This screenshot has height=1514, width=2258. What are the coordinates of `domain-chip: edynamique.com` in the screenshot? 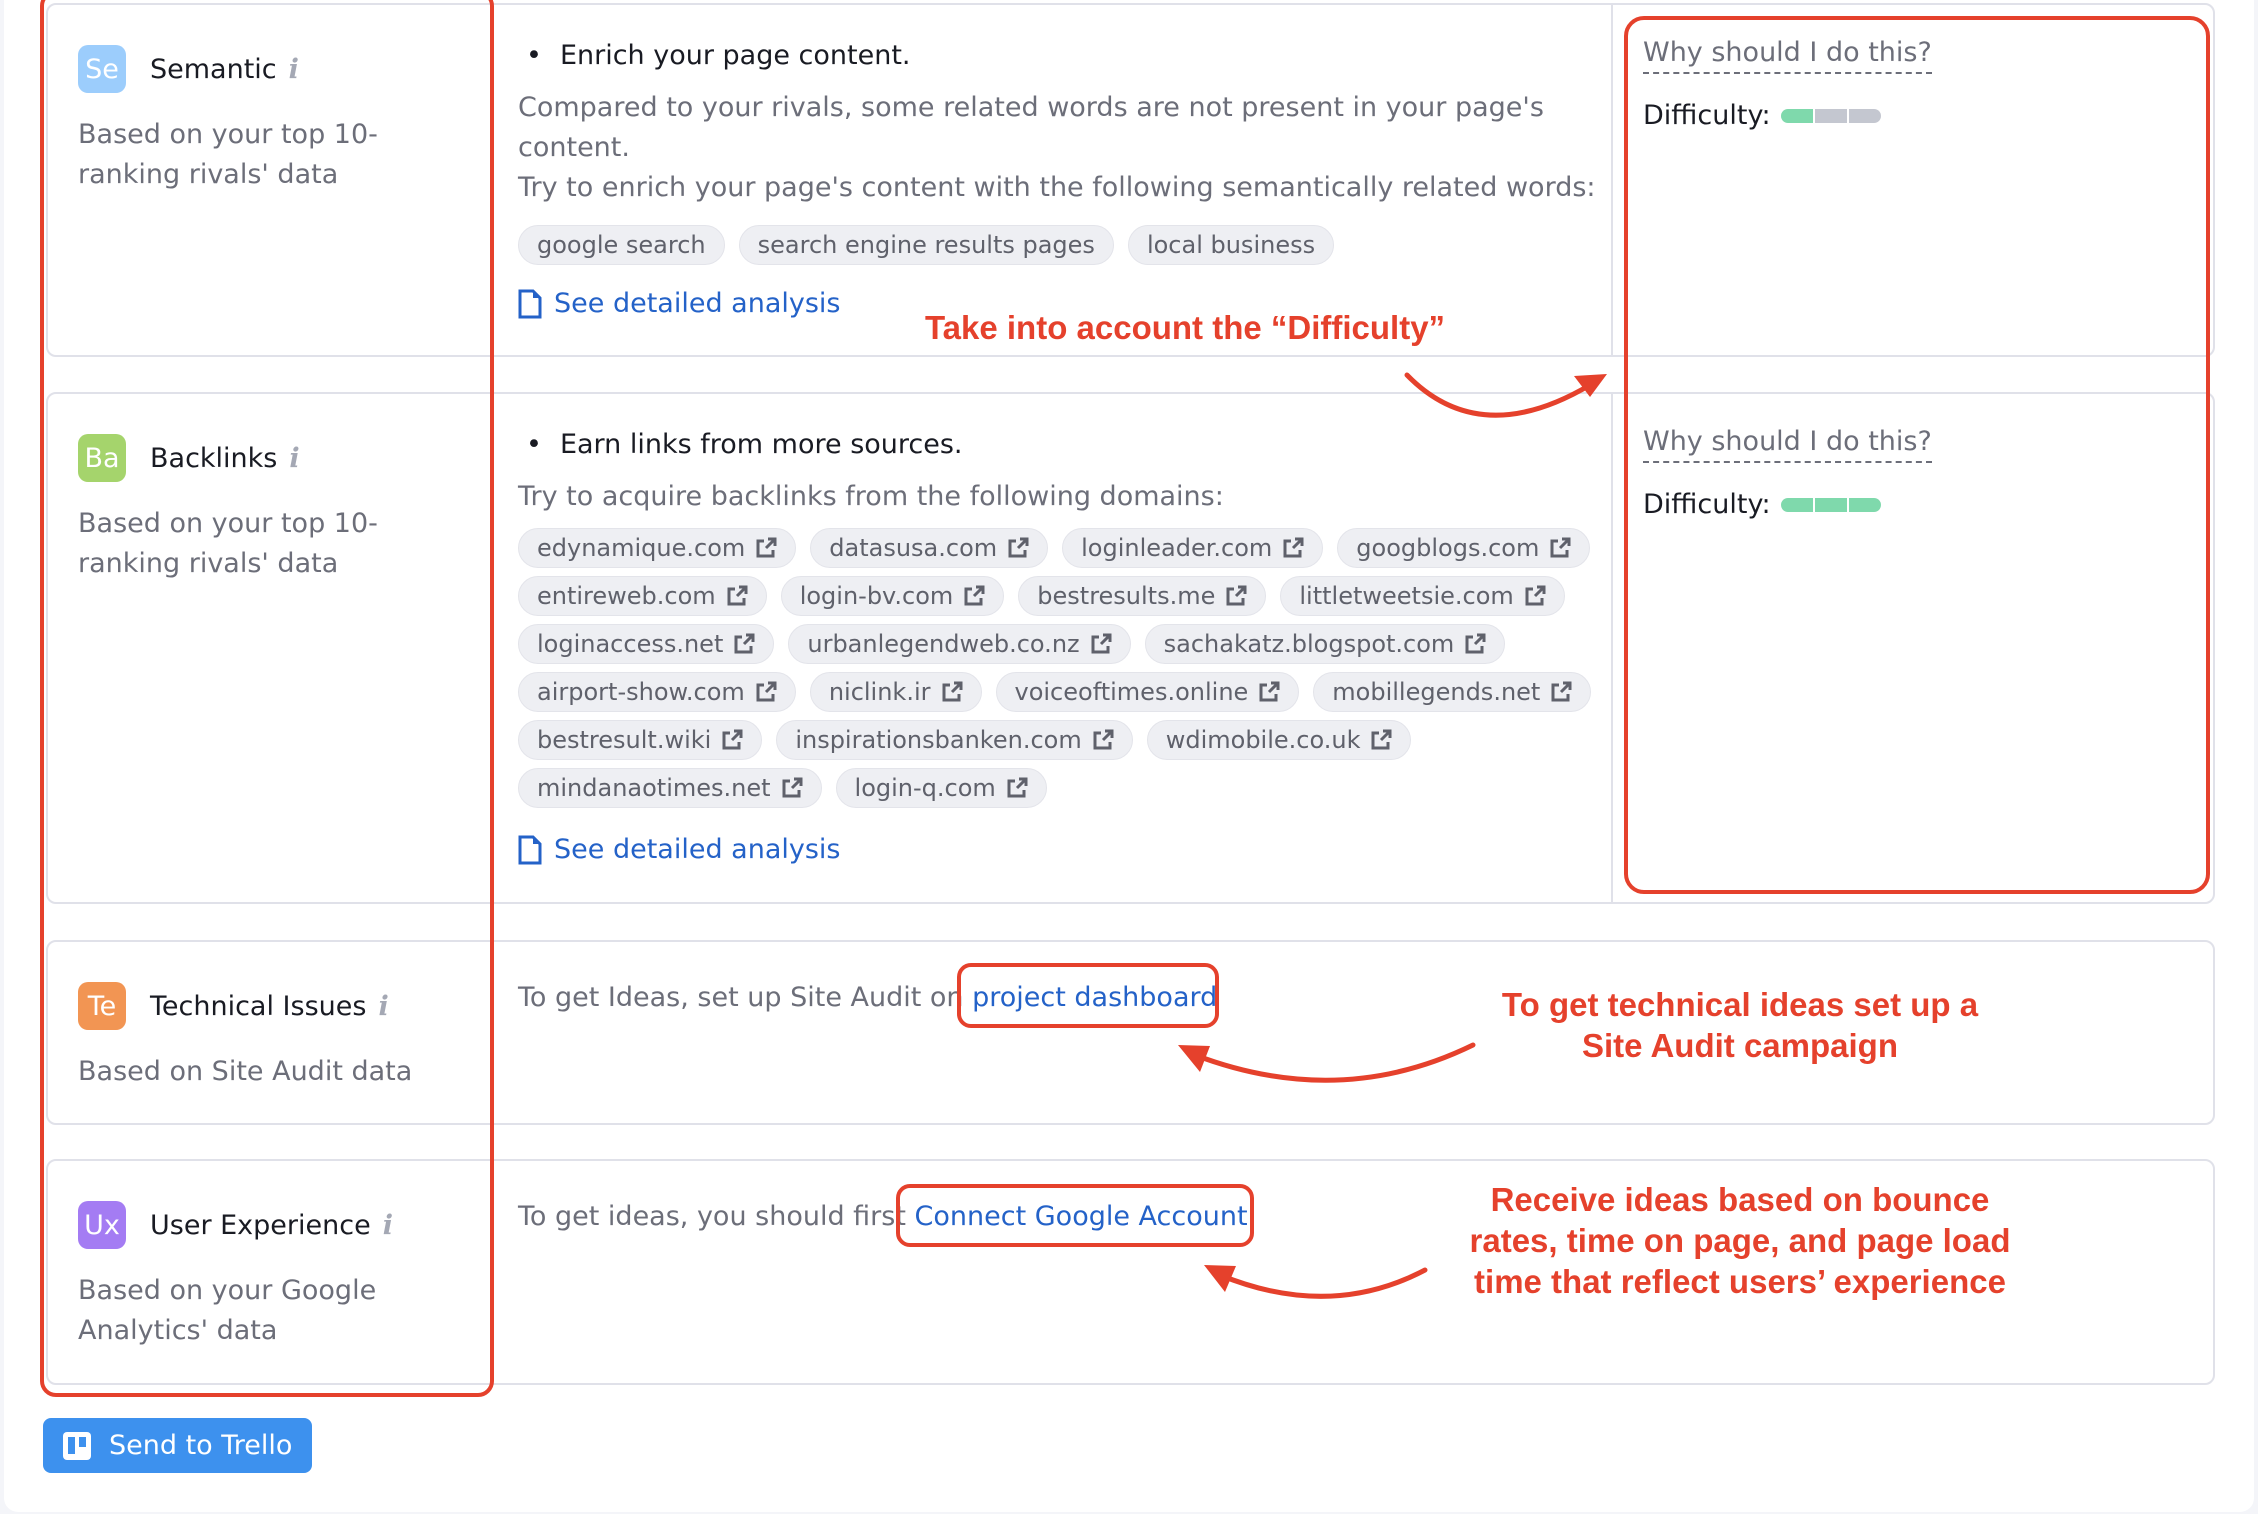 It's located at (657, 548).